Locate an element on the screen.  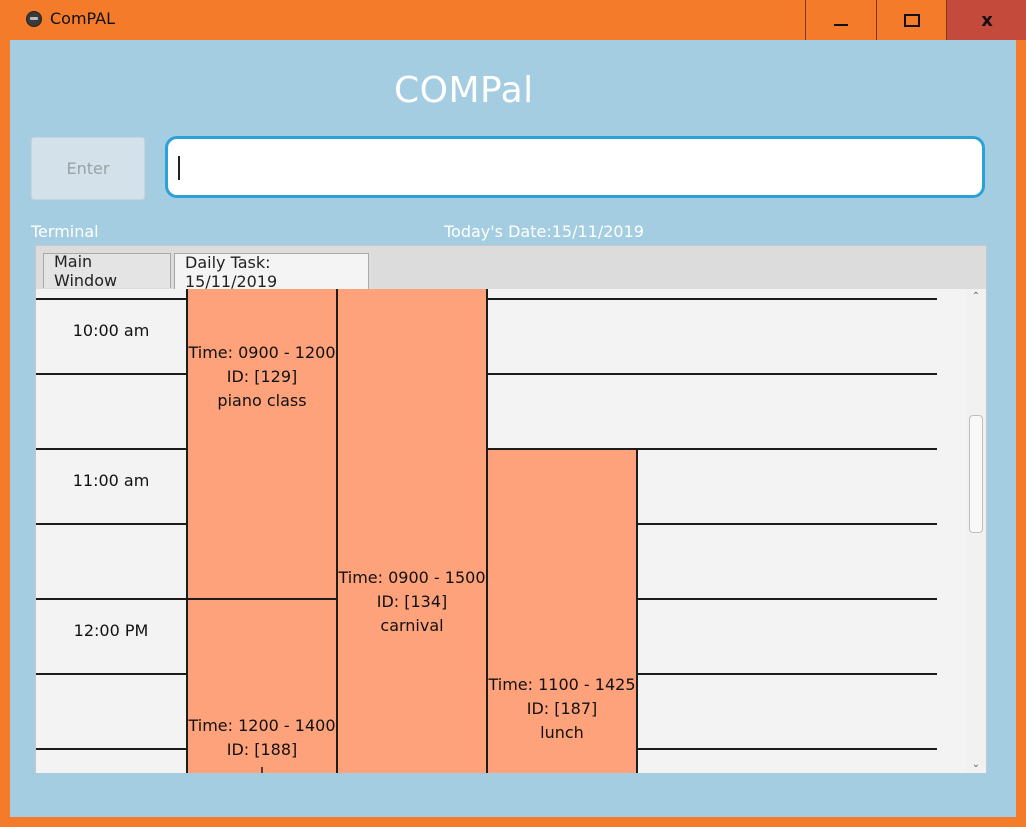
close-button: x is located at coordinates (986, 20).